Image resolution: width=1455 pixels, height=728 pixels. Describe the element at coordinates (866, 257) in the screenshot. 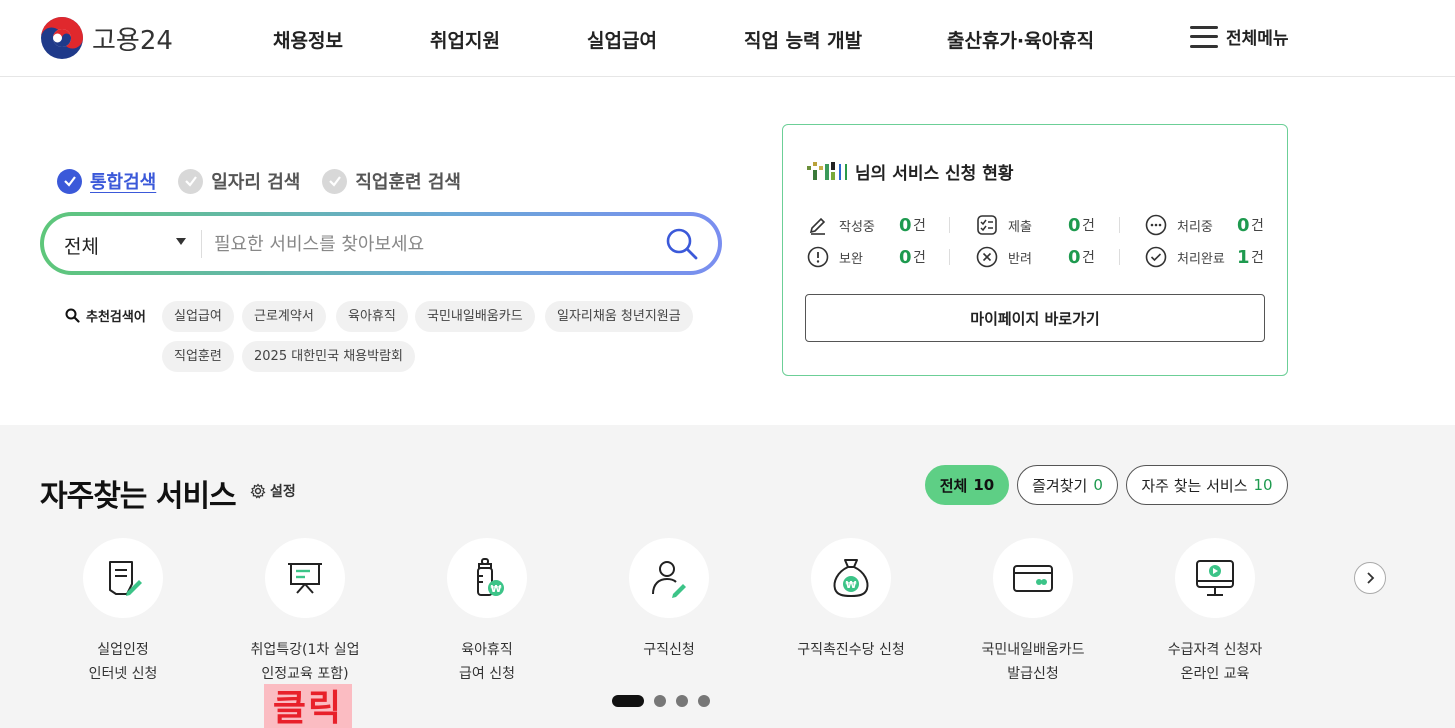

I see `status-item-supplement: 보완 0 건` at that location.